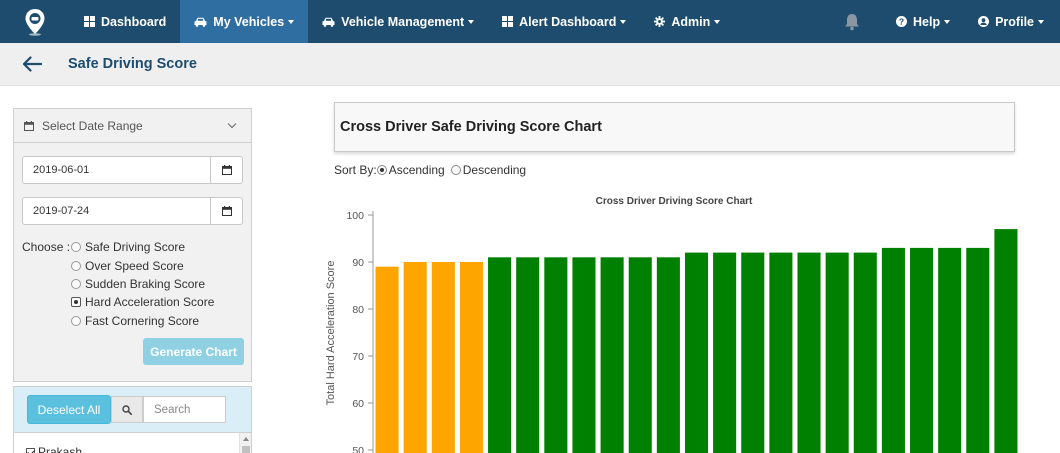 The height and width of the screenshot is (453, 1060). I want to click on end-date-group, so click(132, 211).